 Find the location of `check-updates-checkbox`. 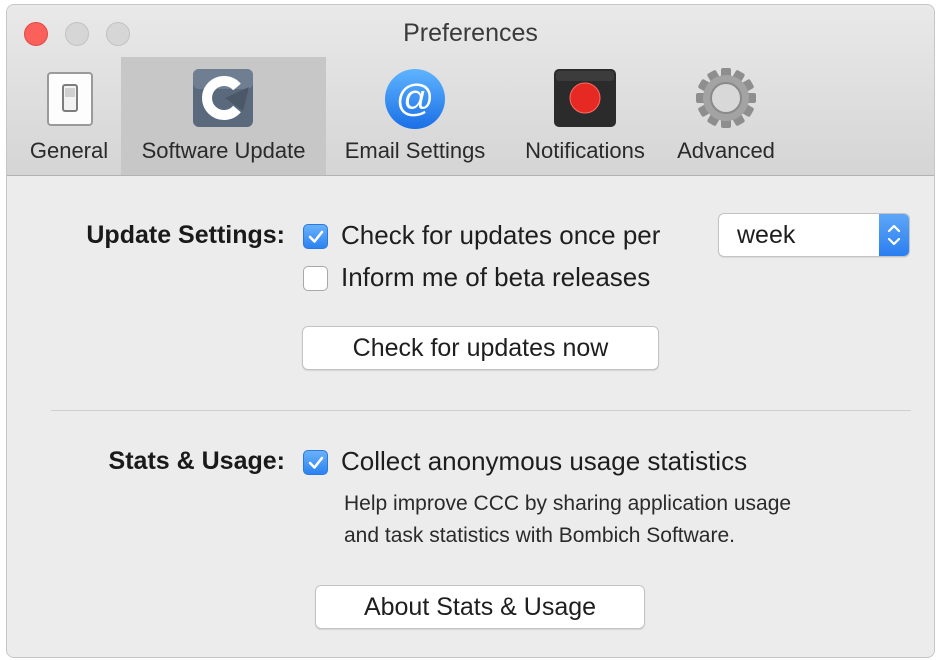

check-updates-checkbox is located at coordinates (315, 236).